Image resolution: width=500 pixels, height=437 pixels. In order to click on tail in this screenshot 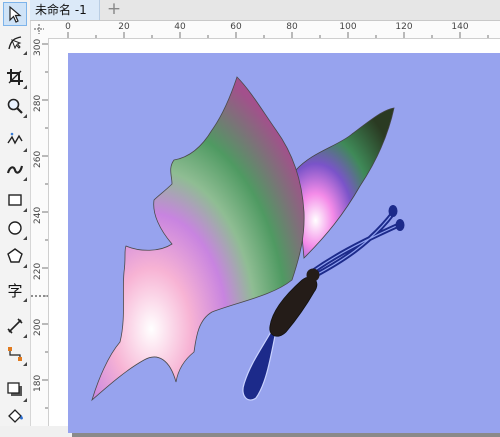, I will do `click(259, 364)`.